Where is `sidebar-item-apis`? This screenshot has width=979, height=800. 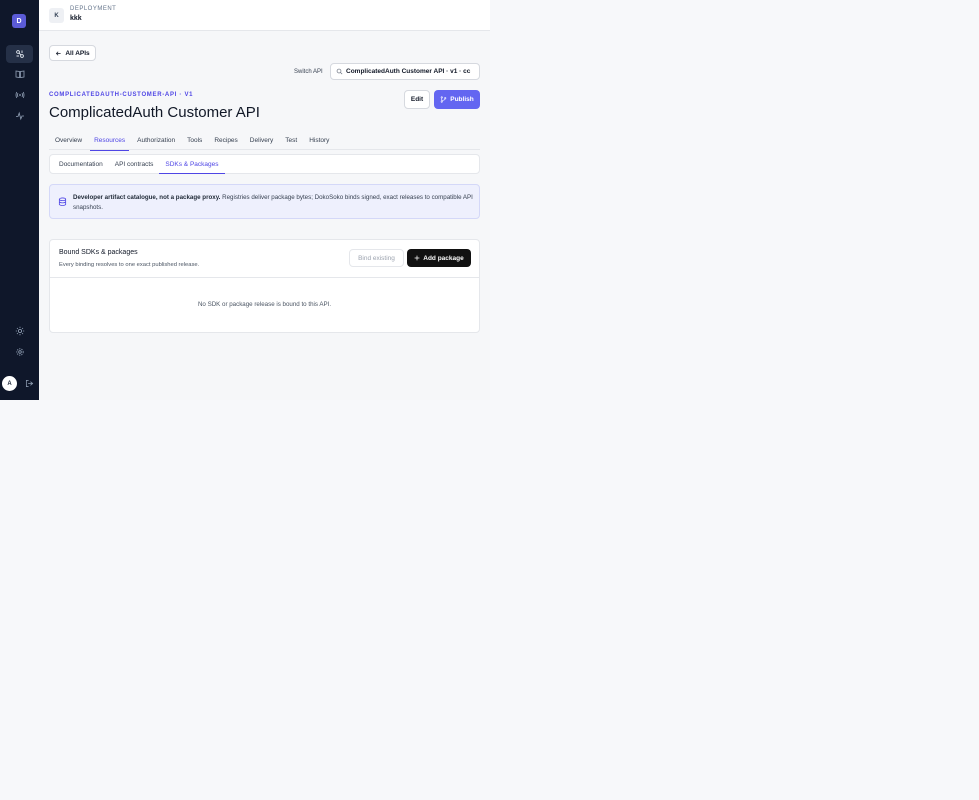
sidebar-item-apis is located at coordinates (19, 54).